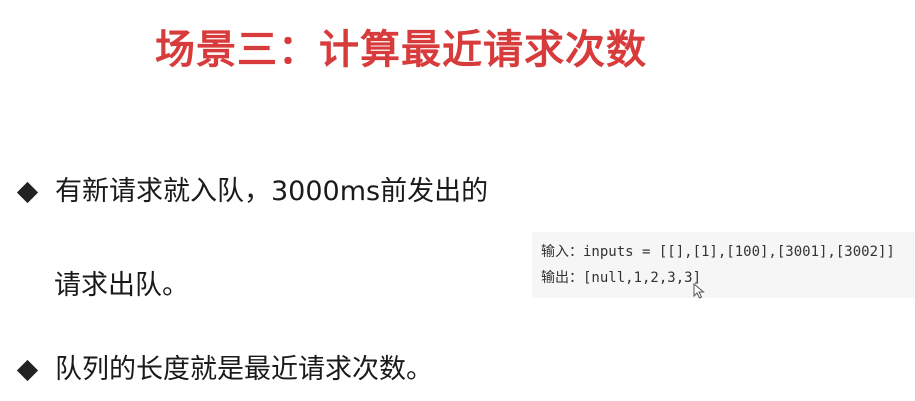 The width and height of the screenshot is (915, 401). What do you see at coordinates (244, 369) in the screenshot?
I see `bullet-text-2: 队列的长度就是最近请求次数。` at bounding box center [244, 369].